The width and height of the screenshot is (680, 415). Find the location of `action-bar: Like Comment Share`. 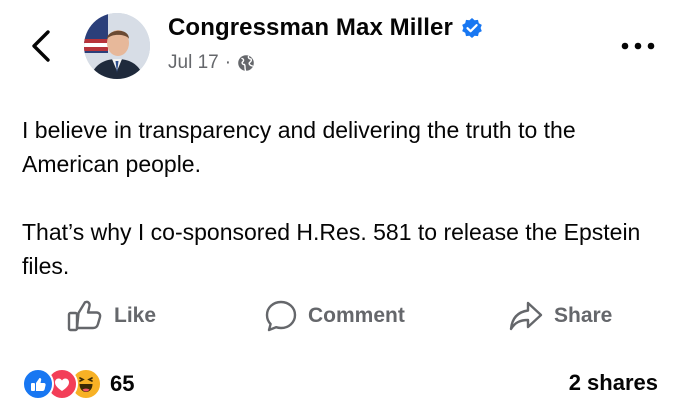

action-bar: Like Comment Share is located at coordinates (340, 316).